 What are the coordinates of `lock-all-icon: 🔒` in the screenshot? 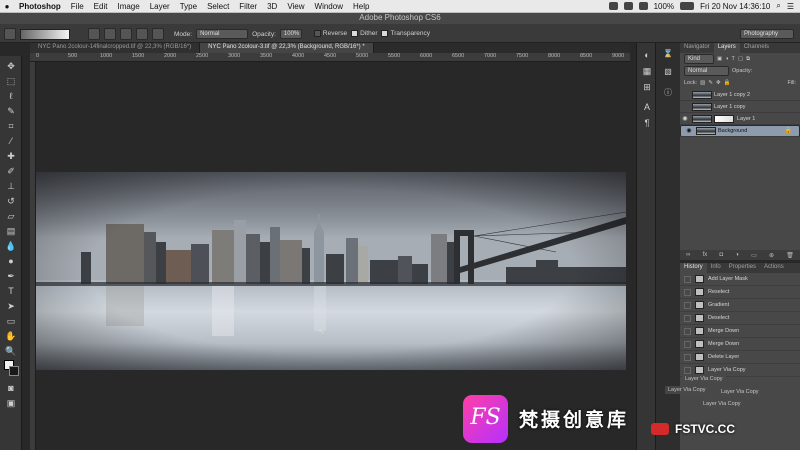 It's located at (727, 83).